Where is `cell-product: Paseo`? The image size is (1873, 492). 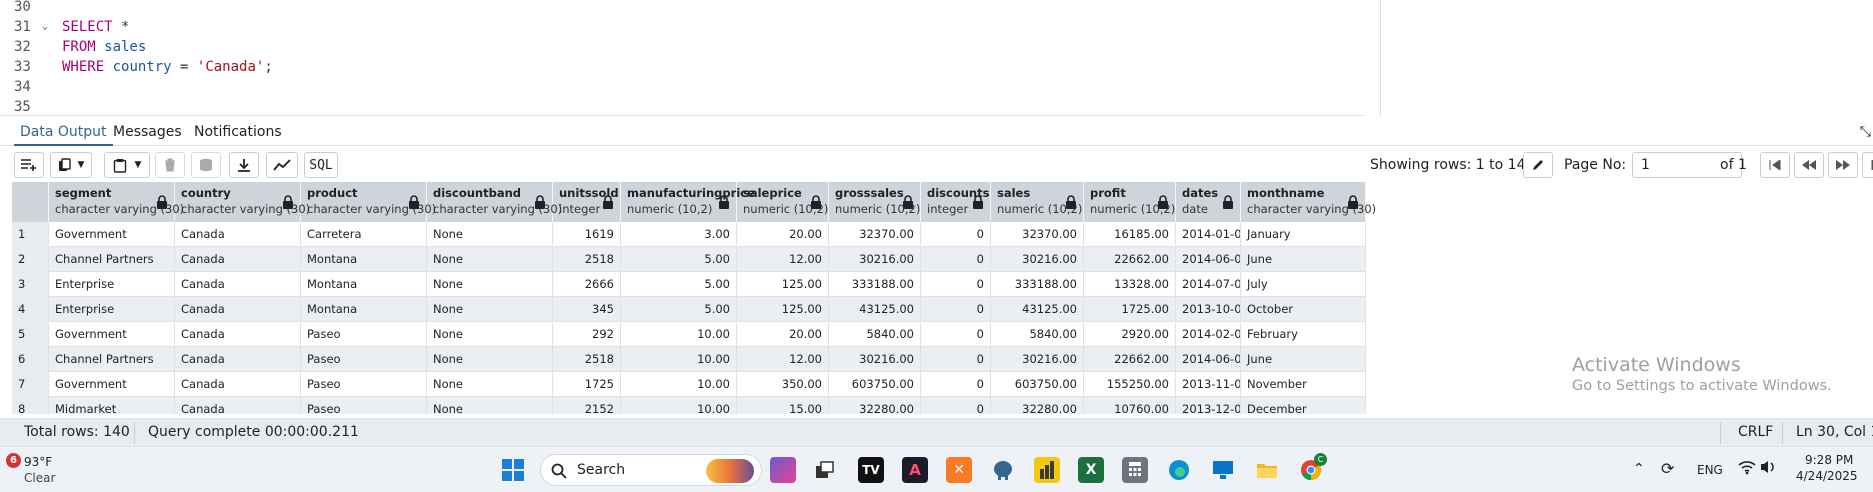 cell-product: Paseo is located at coordinates (364, 334).